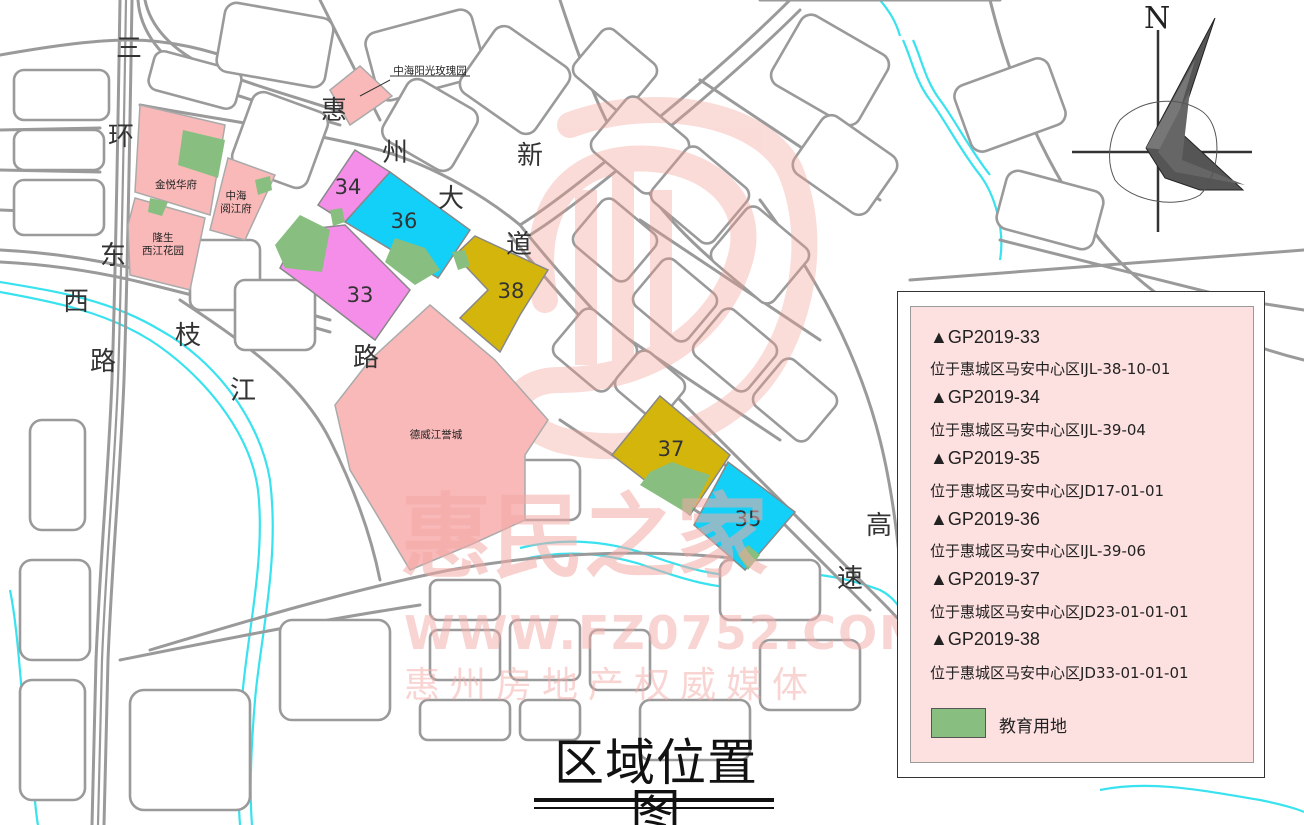 This screenshot has width=1304, height=825. Describe the element at coordinates (1038, 551) in the screenshot. I see `legend-location: 位于惠城区马安中心区IJL-39-06` at that location.